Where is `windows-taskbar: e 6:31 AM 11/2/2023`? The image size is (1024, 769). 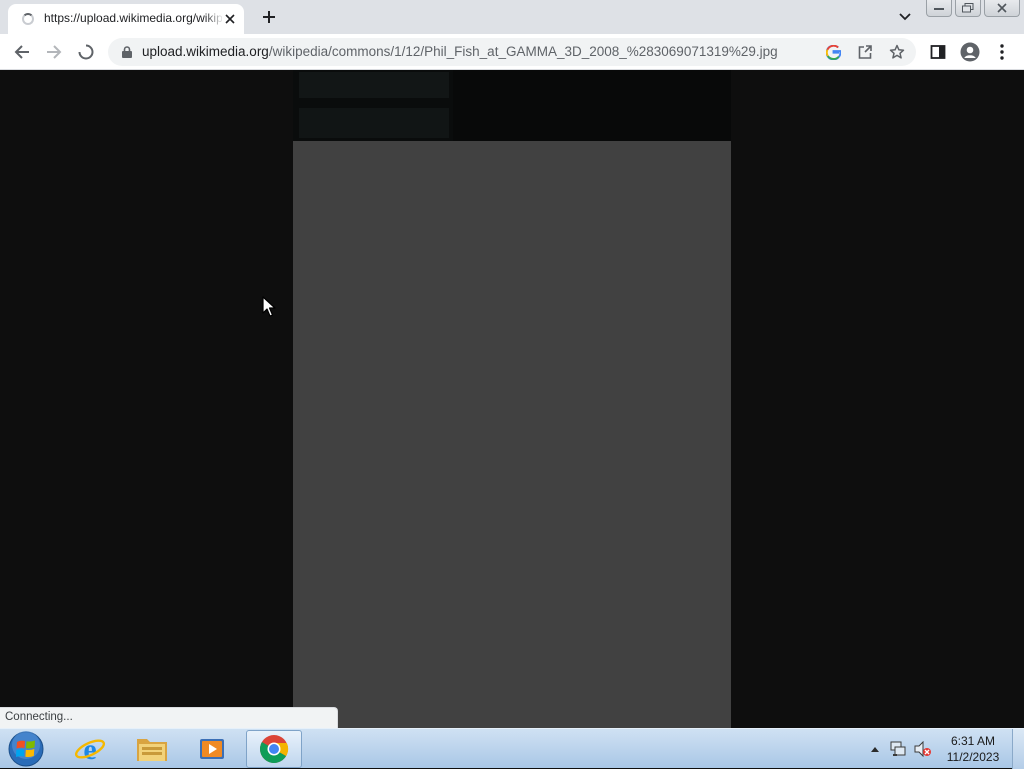
windows-taskbar: e 6:31 AM 11/2/2023 is located at coordinates (512, 748).